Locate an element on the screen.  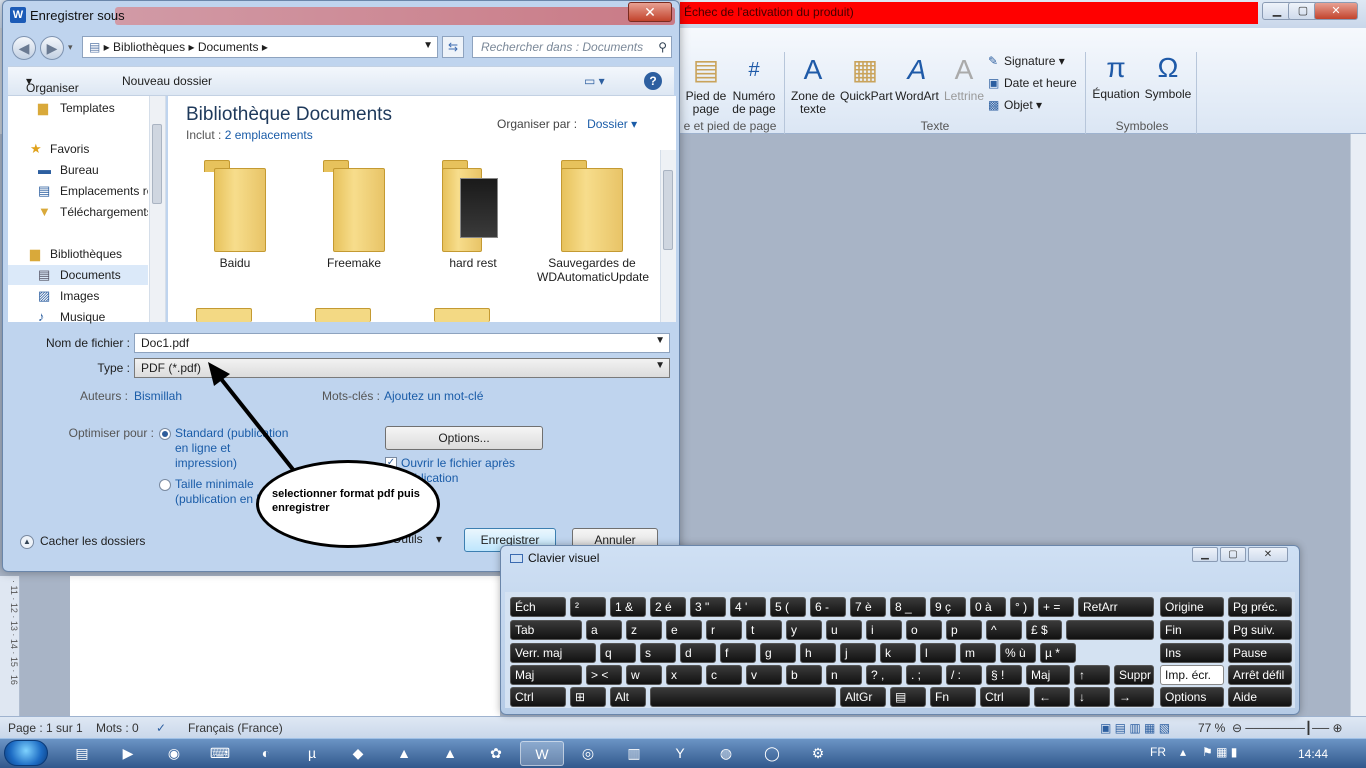
folder-item: hard rest is located at coordinates (473, 215).